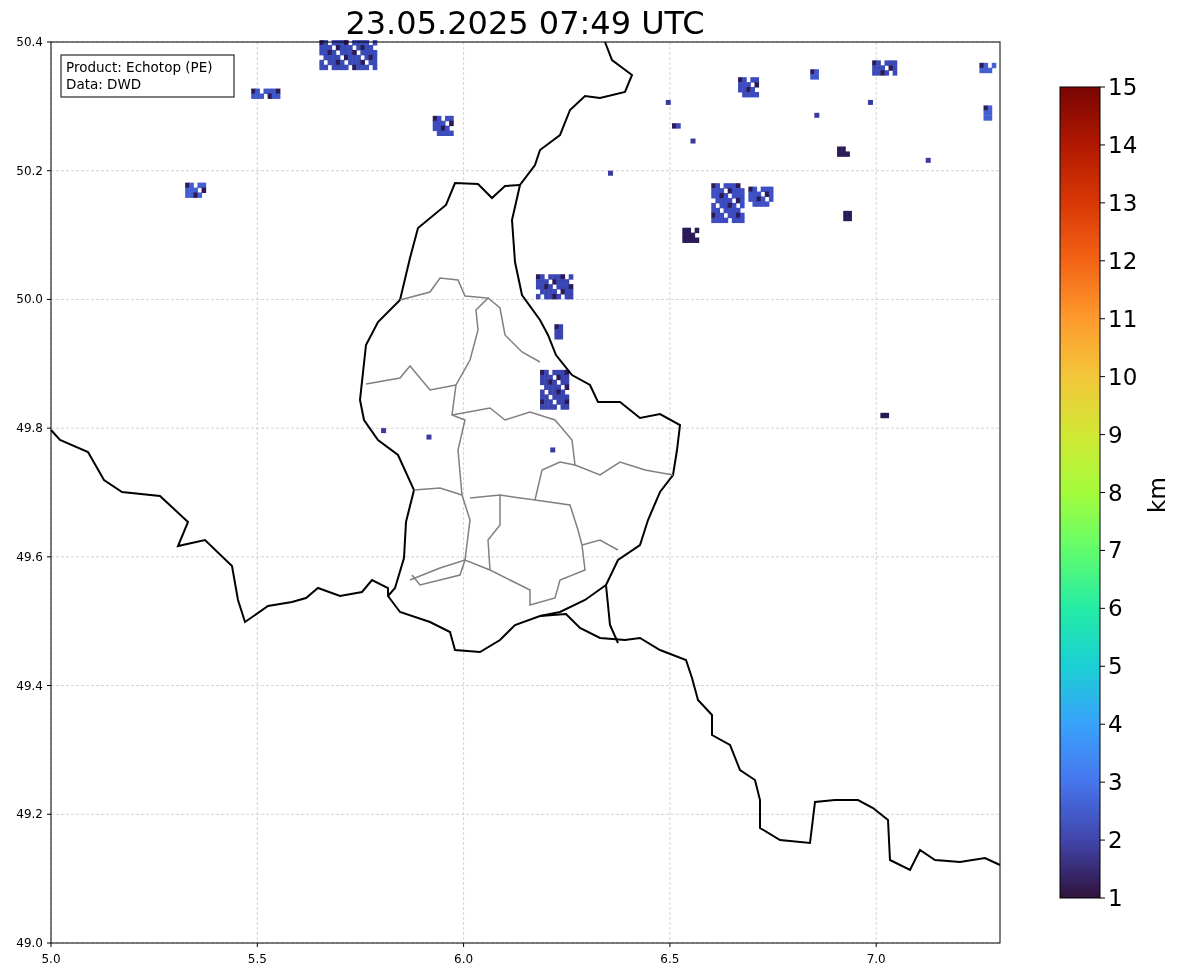  Describe the element at coordinates (1123, 318) in the screenshot. I see `colorbar-tick-label: 11` at that location.